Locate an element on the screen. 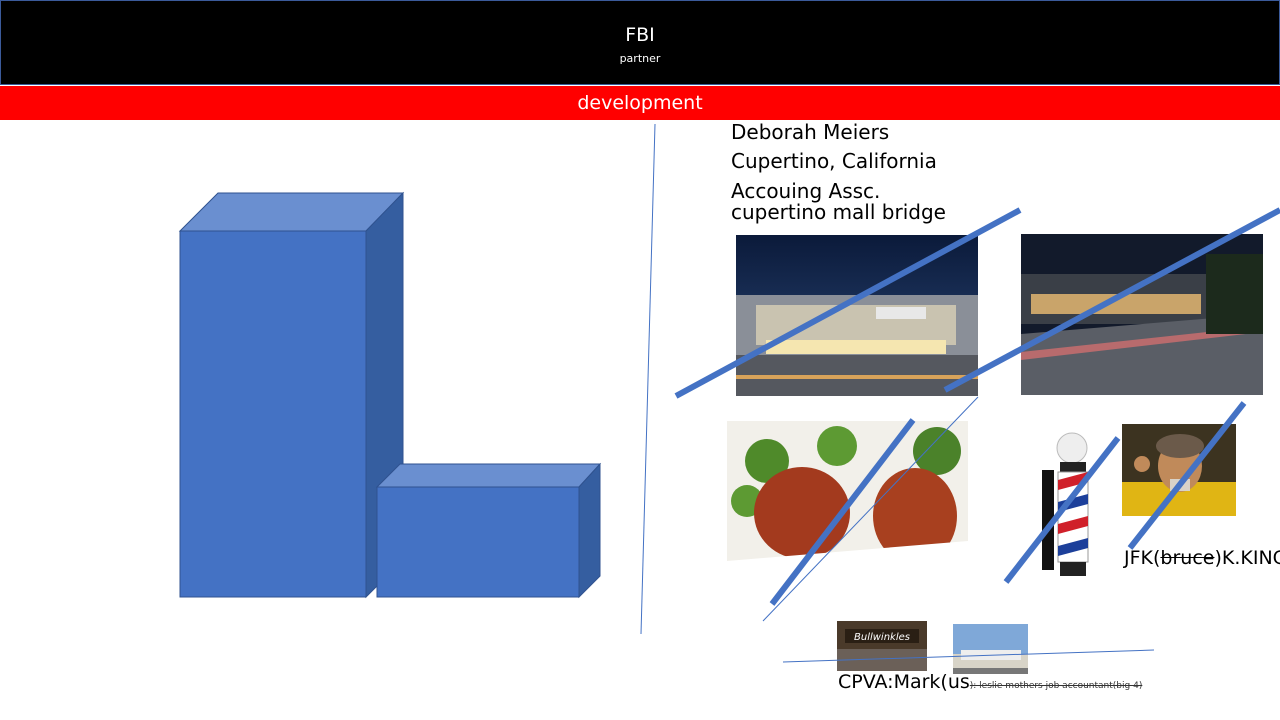 The image size is (1280, 720). divider-line is located at coordinates (648, 379).